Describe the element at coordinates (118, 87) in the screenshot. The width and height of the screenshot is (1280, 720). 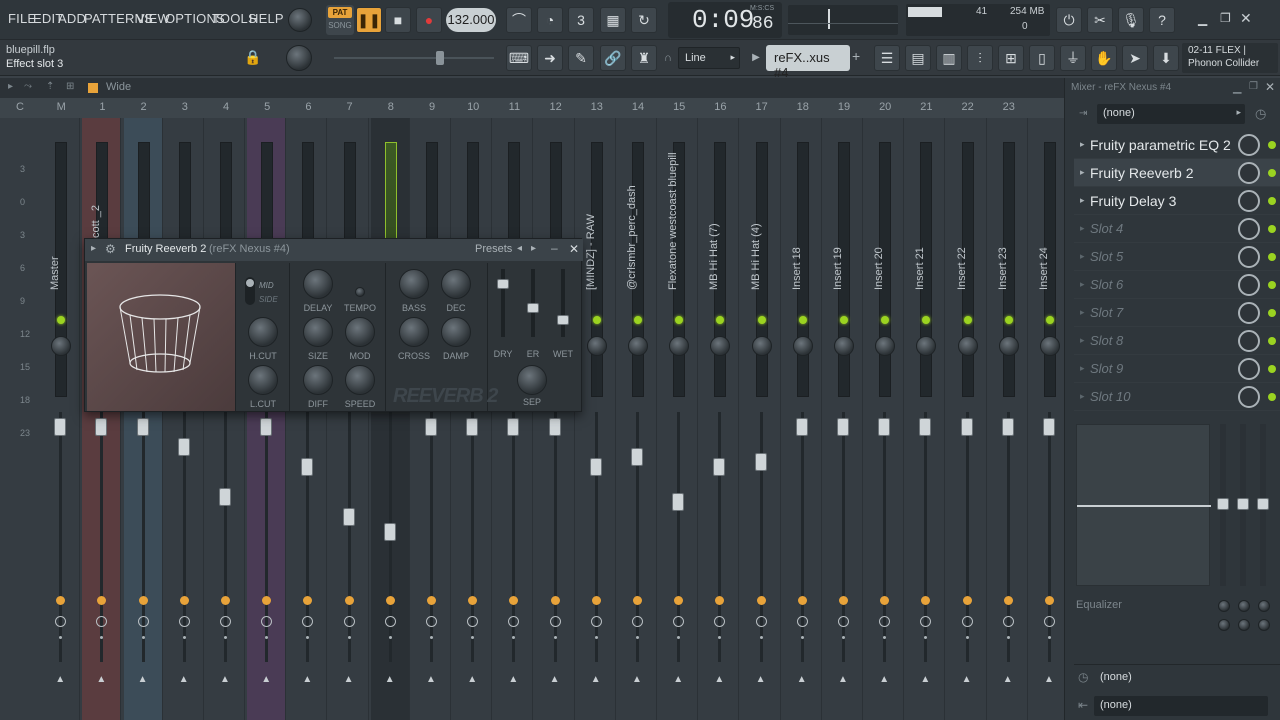
I see `view-mode-label: Wide` at that location.